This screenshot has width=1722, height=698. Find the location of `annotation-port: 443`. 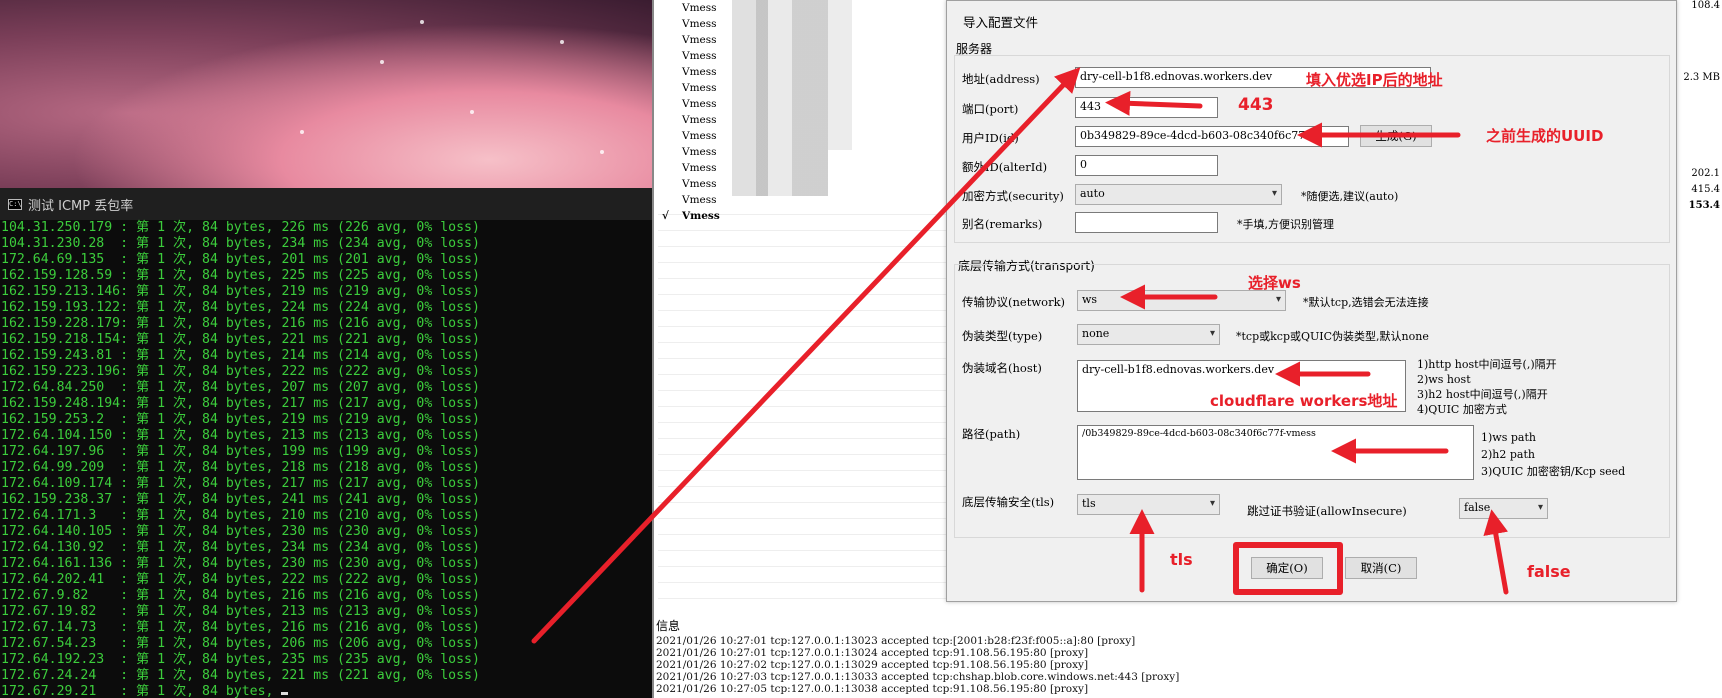

annotation-port: 443 is located at coordinates (1256, 105).